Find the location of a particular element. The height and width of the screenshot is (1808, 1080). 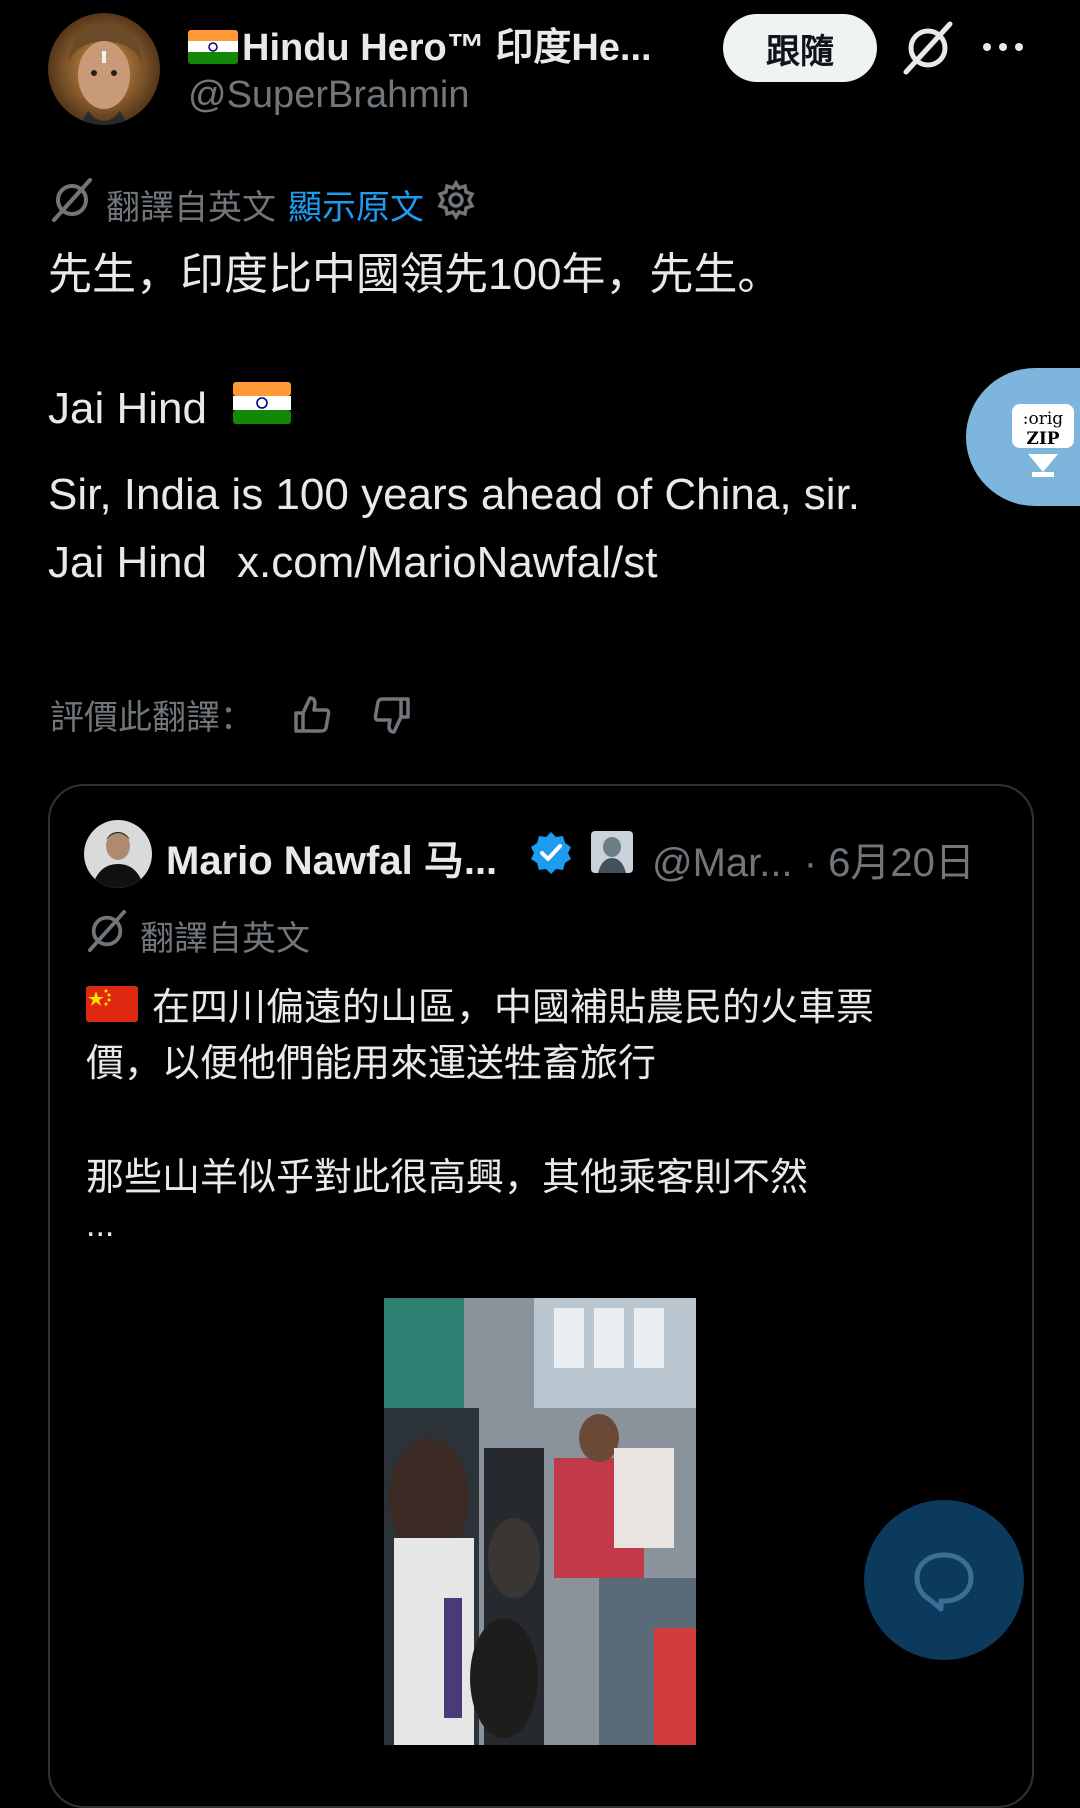

orig-zip-download-tab: :orig ZIP is located at coordinates (1023, 437).